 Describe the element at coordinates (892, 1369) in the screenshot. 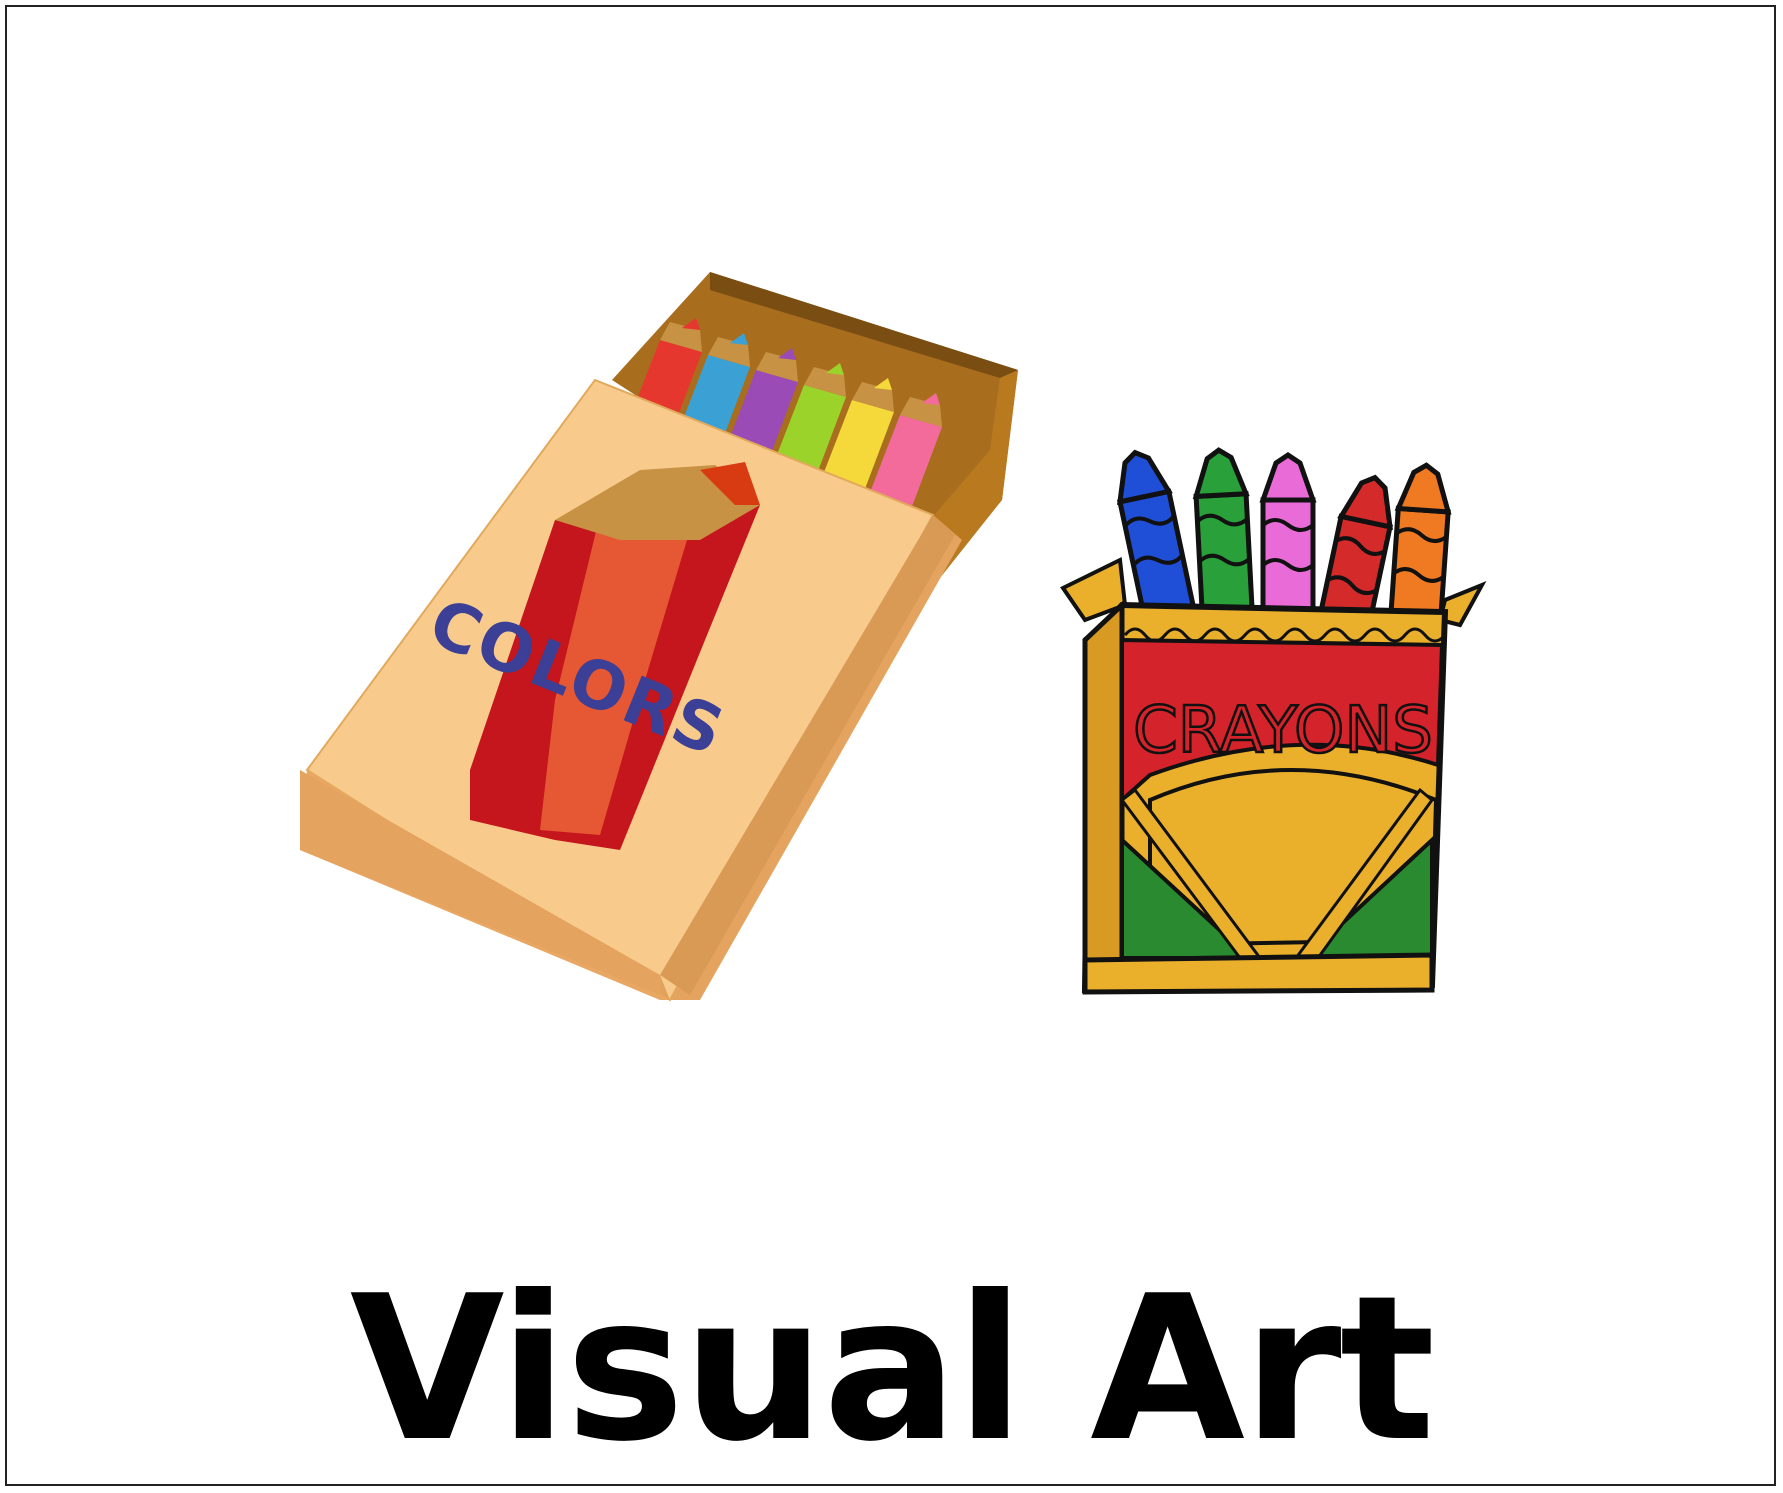

I see `card-caption: Visual Art` at that location.